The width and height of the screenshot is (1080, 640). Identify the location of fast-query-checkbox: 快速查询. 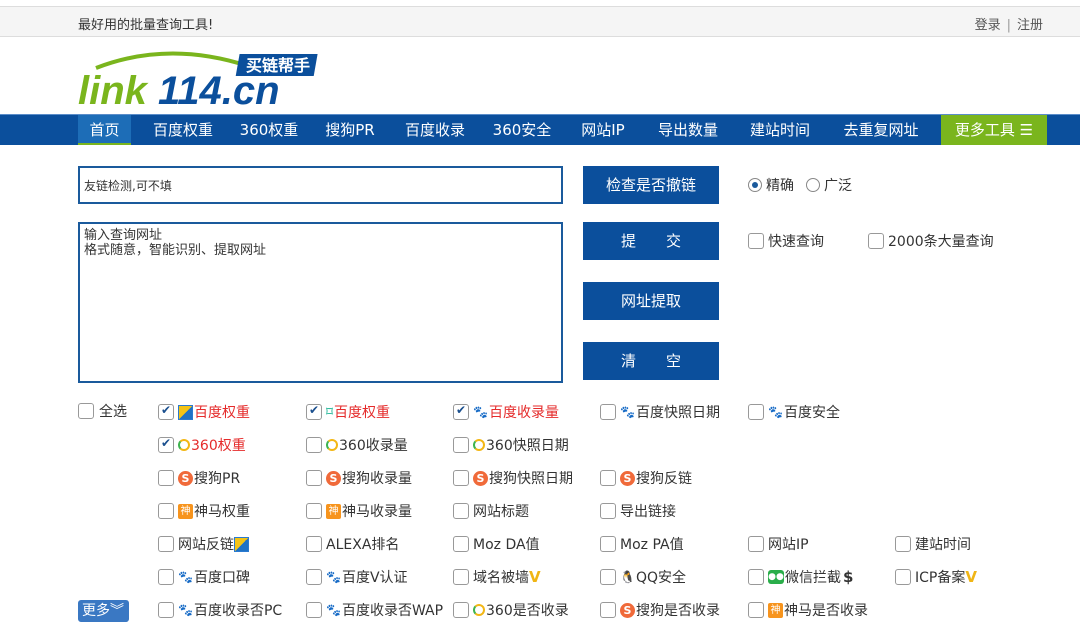
(786, 241).